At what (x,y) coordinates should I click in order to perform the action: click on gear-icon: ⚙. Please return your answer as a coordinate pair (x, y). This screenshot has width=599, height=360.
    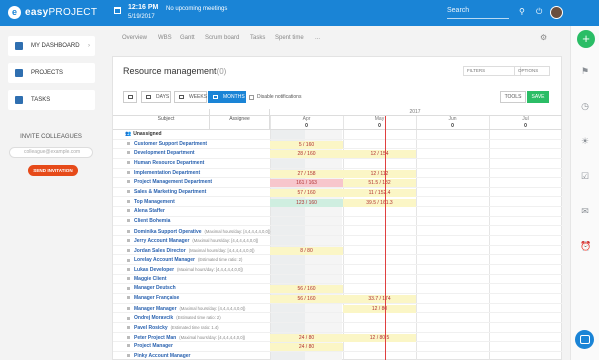
    Looking at the image, I should click on (543, 37).